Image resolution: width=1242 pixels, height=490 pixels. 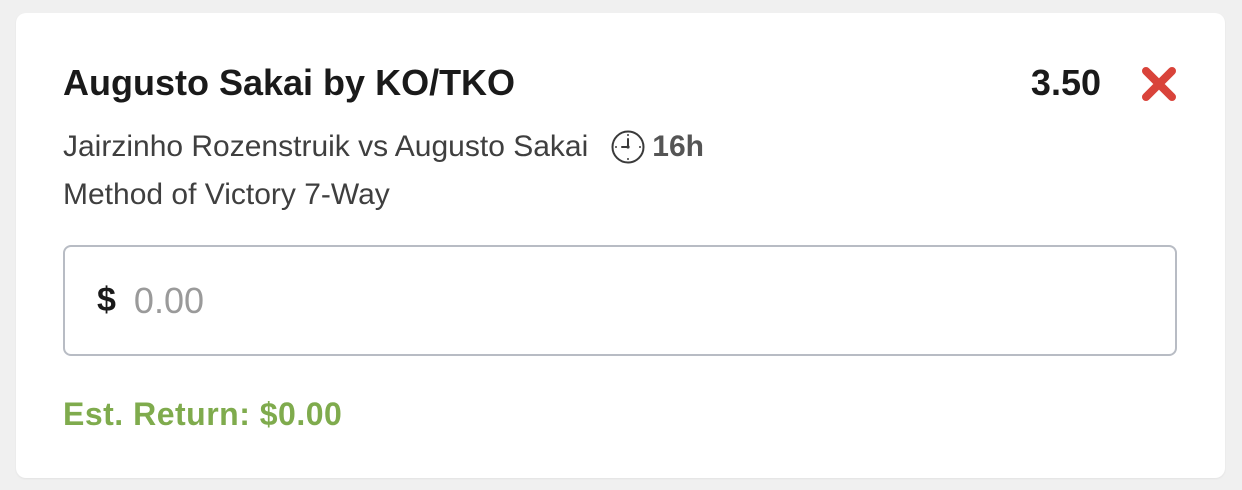 I want to click on currency-symbol: $, so click(x=106, y=300).